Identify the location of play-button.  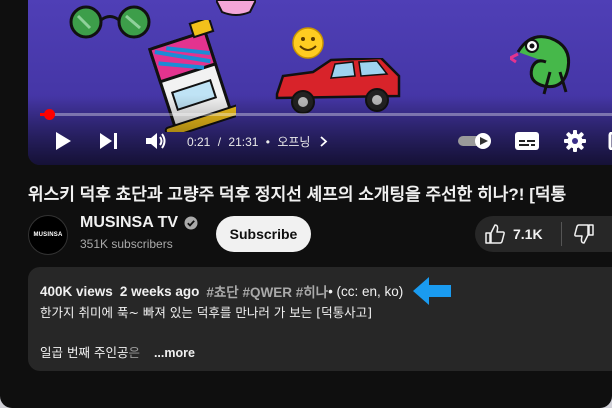
(63, 141).